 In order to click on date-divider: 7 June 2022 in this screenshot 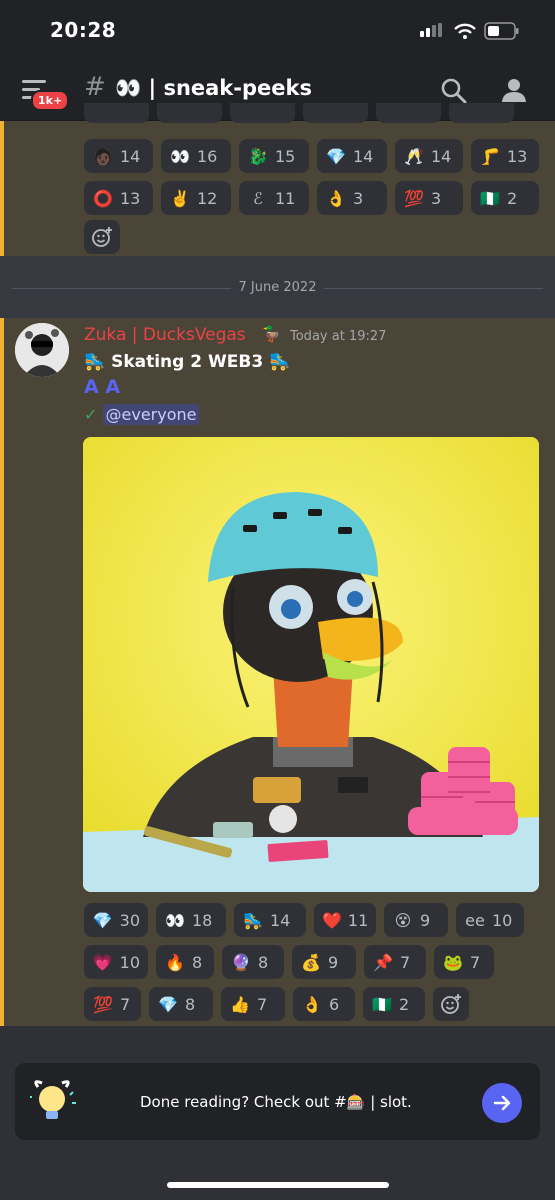, I will do `click(277, 287)`.